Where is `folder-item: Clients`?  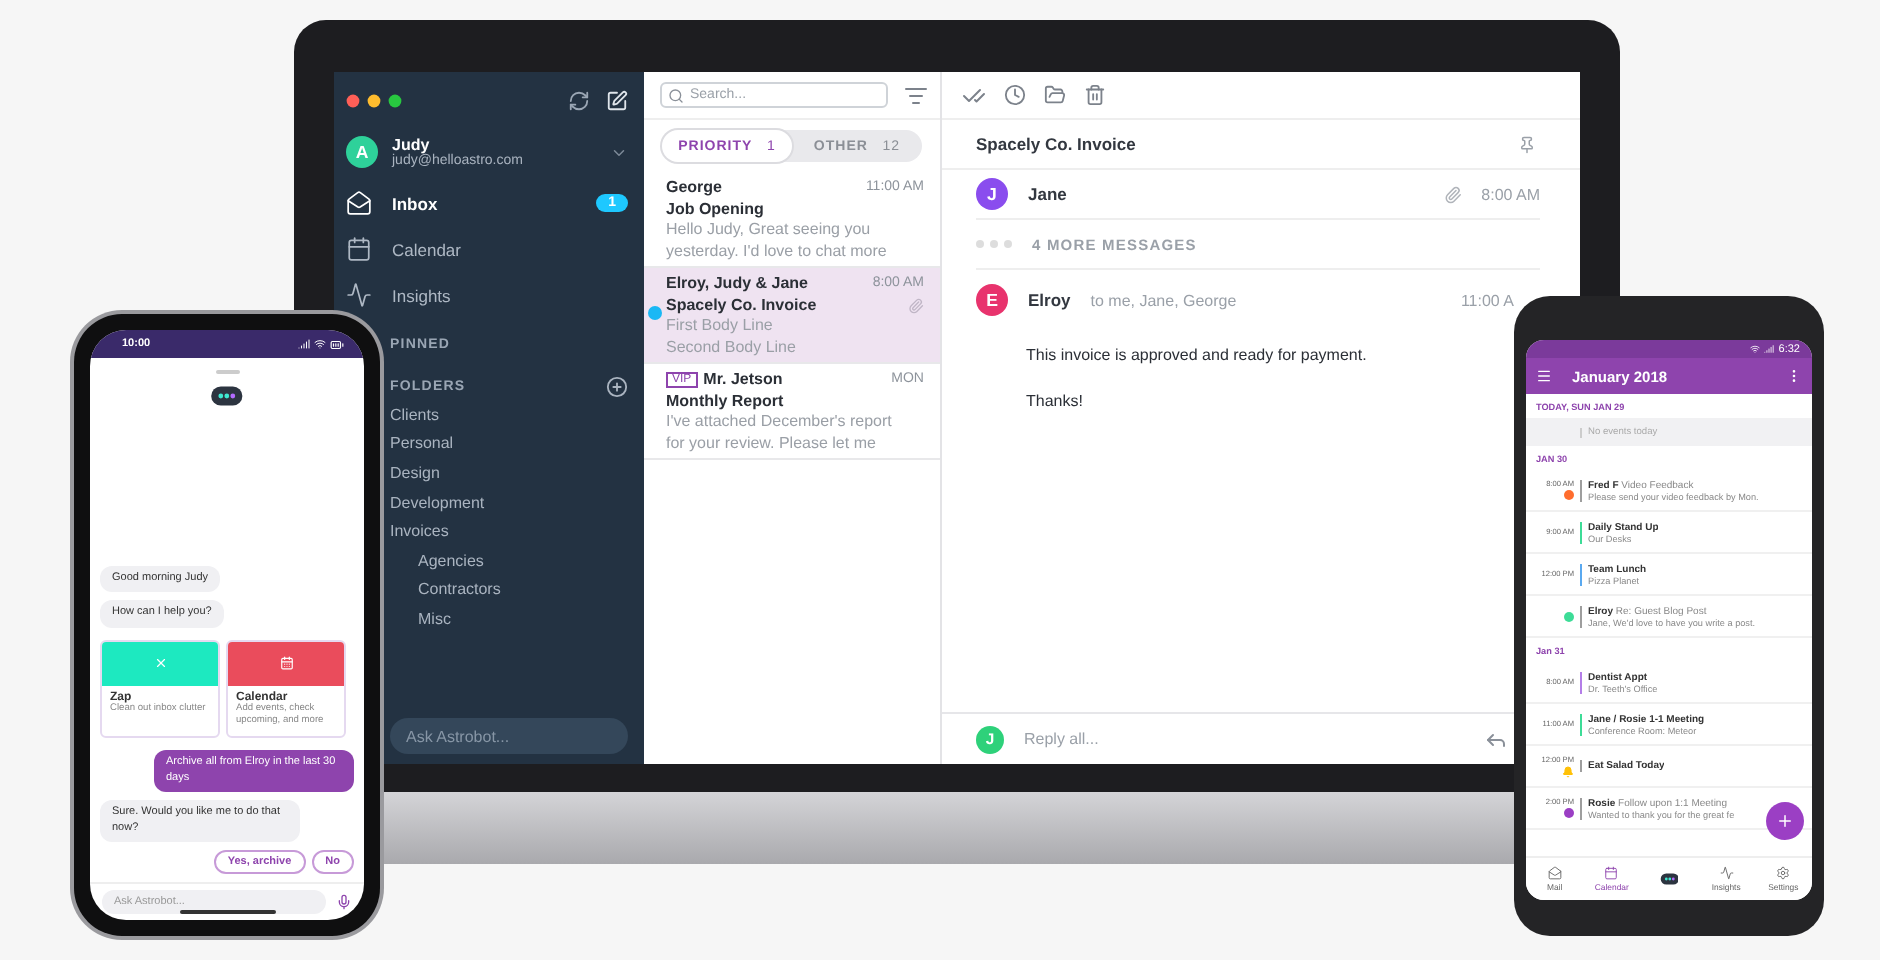 folder-item: Clients is located at coordinates (414, 415).